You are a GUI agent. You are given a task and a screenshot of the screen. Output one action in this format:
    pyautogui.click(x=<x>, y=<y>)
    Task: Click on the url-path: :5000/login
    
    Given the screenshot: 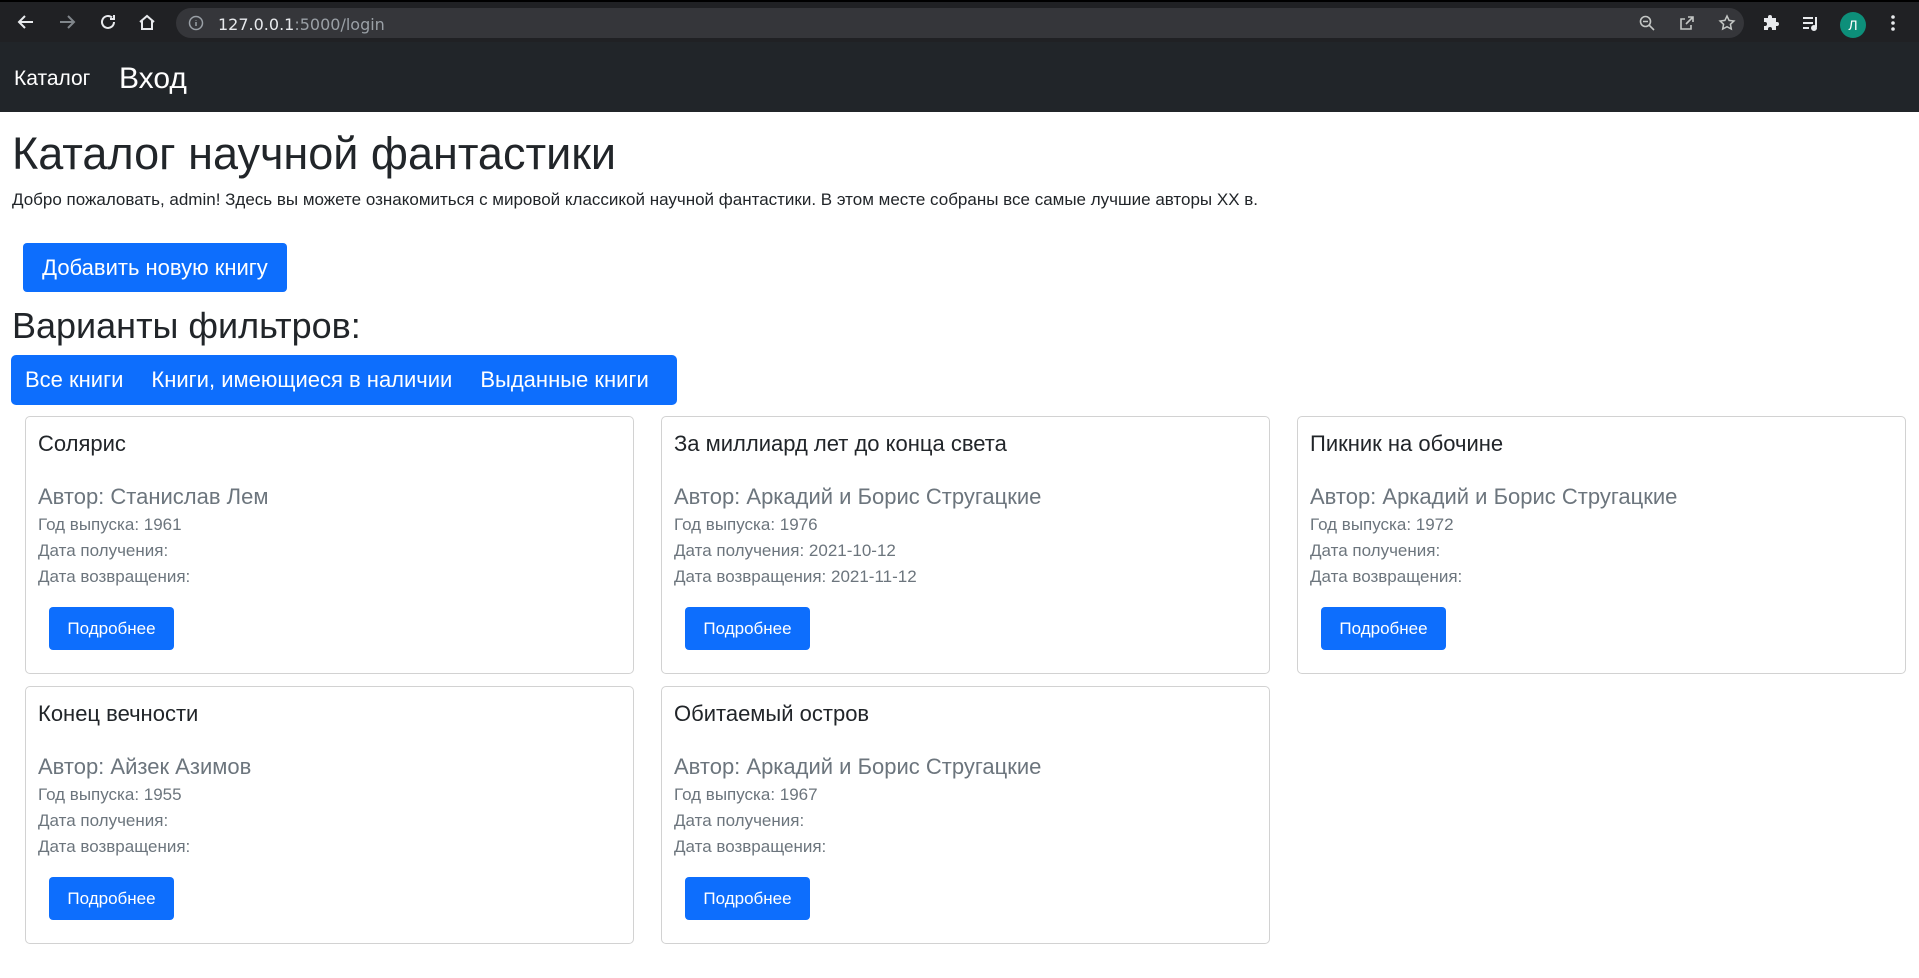 What is the action you would take?
    pyautogui.click(x=339, y=24)
    